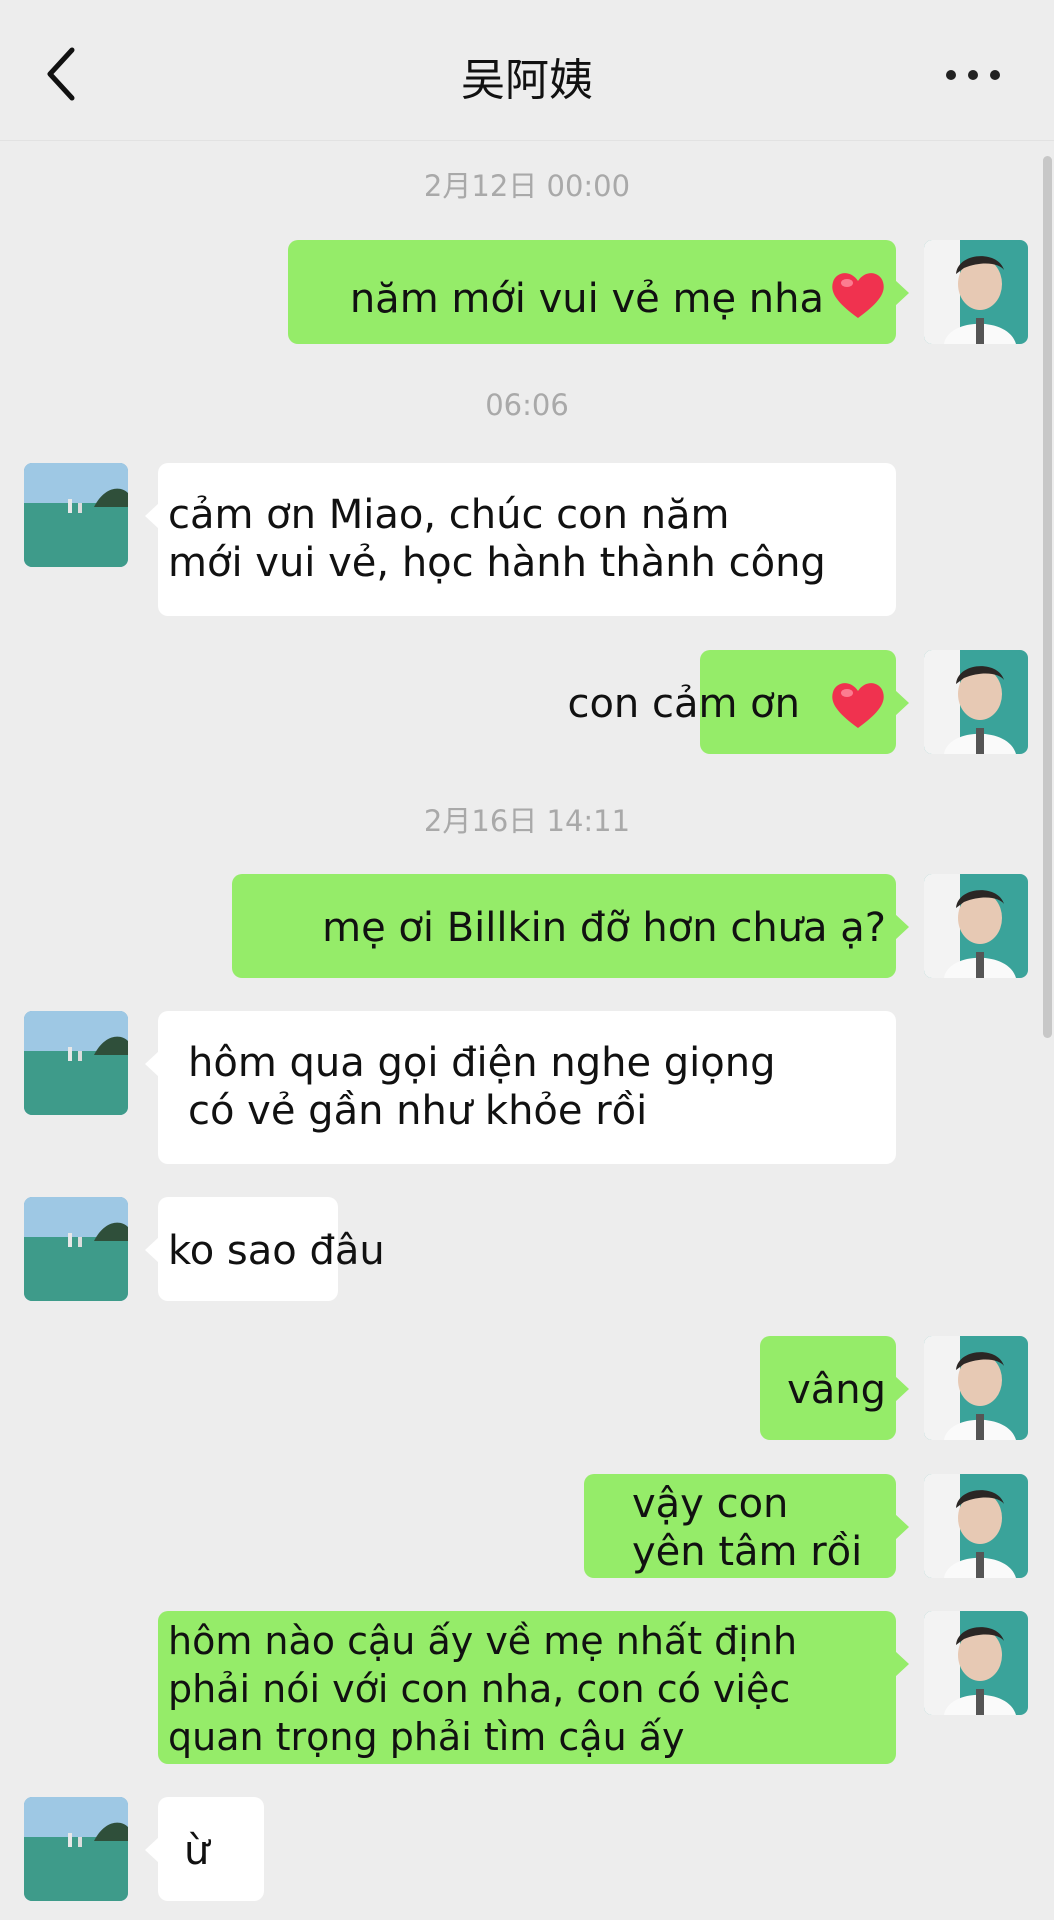 Image resolution: width=1054 pixels, height=1920 pixels. I want to click on chat-title: 吴阿姨, so click(527, 80).